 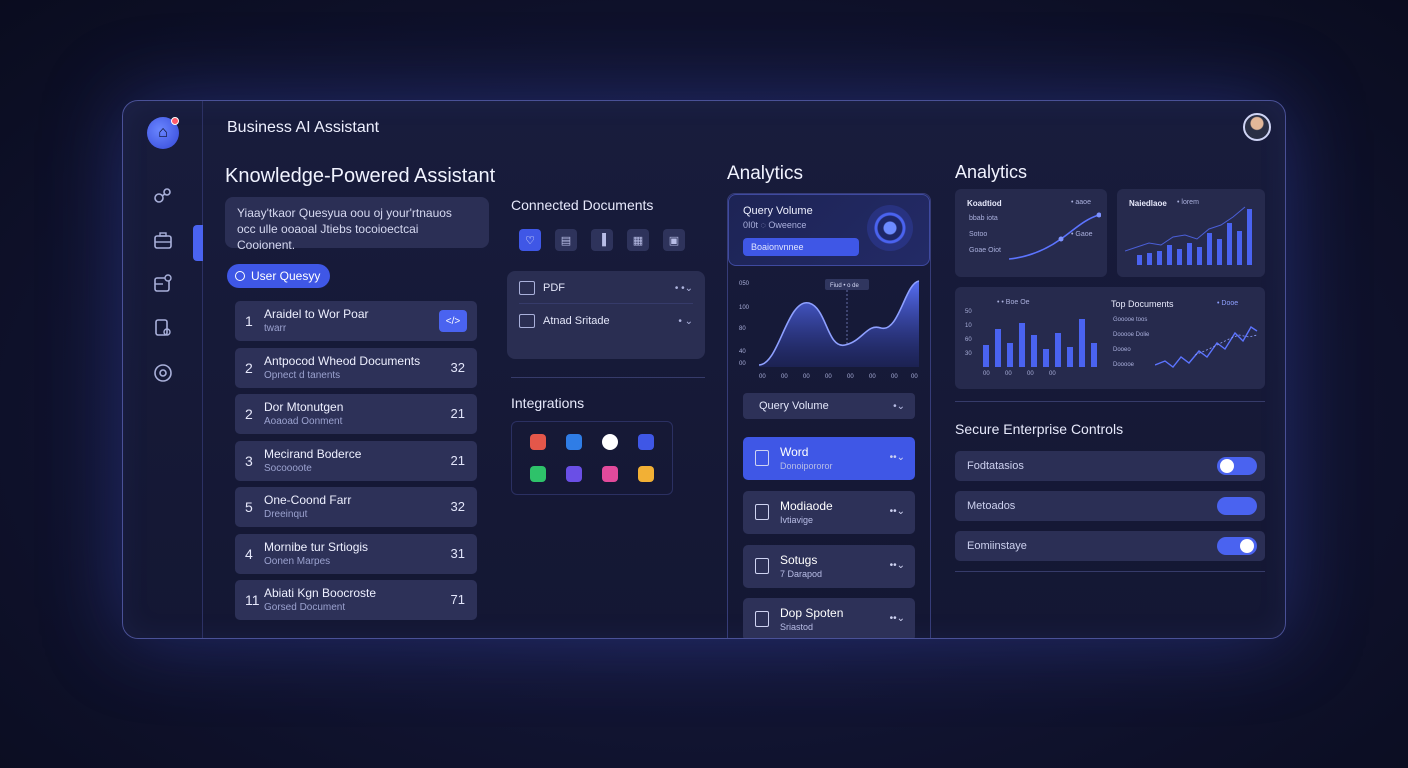 I want to click on ai-orb-icon, so click(x=890, y=228).